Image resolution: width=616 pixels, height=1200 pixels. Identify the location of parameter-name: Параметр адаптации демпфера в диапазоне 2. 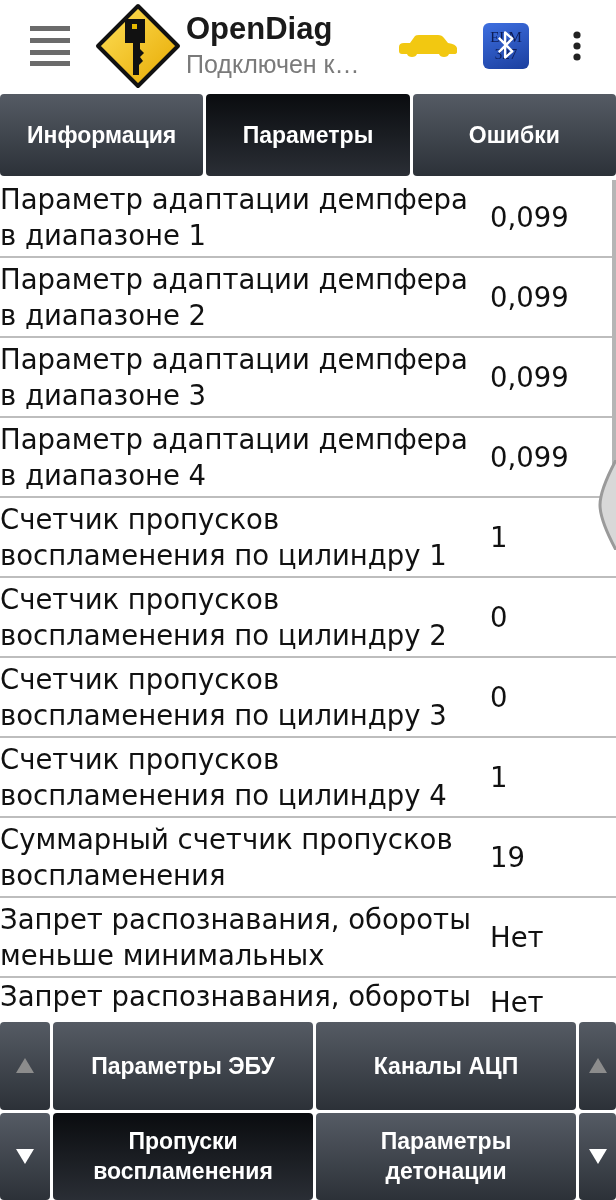
(234, 297).